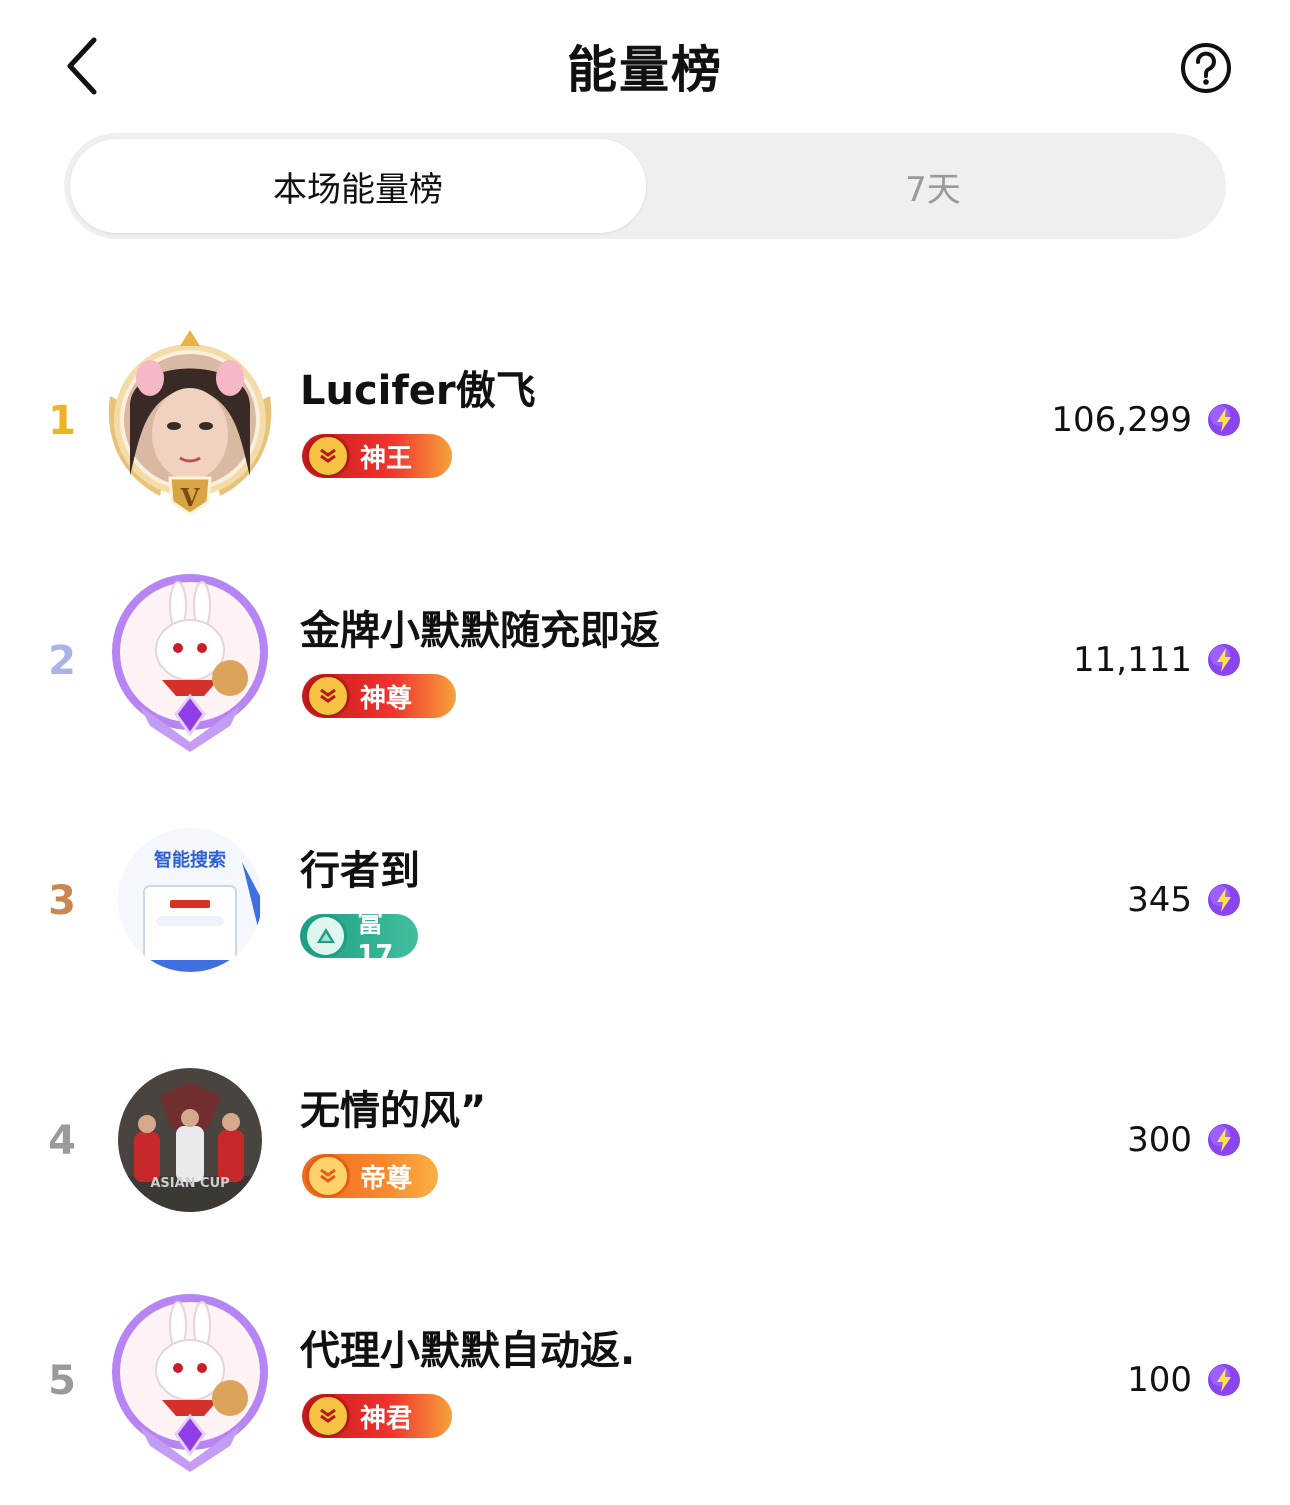 The height and width of the screenshot is (1505, 1290). What do you see at coordinates (190, 497) in the screenshot?
I see `svg-text: V` at bounding box center [190, 497].